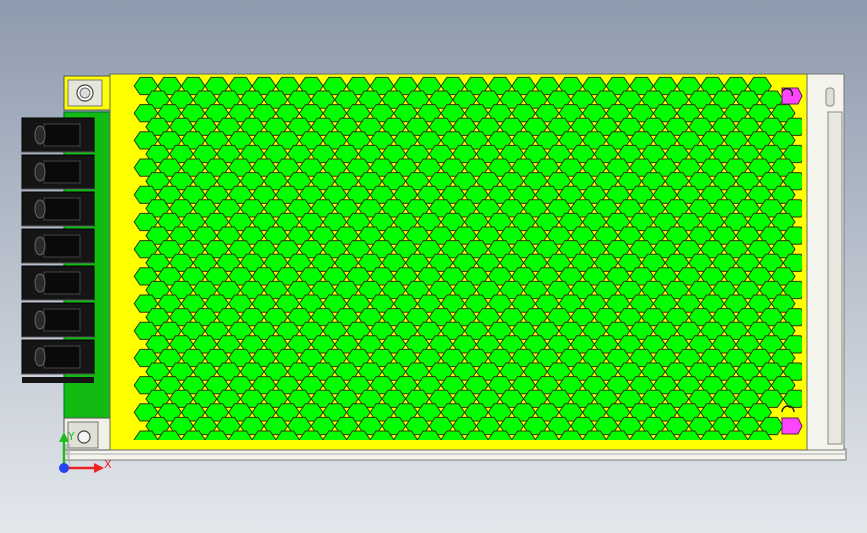 The width and height of the screenshot is (867, 533). Describe the element at coordinates (87, 93) in the screenshot. I see `mounting-tab-top` at that location.